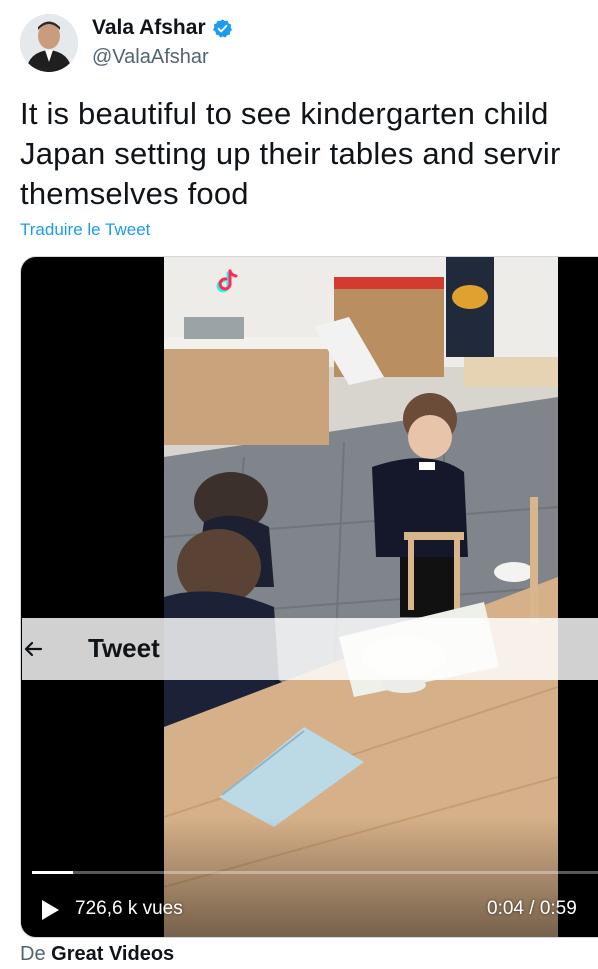  What do you see at coordinates (50, 910) in the screenshot?
I see `play-icon` at bounding box center [50, 910].